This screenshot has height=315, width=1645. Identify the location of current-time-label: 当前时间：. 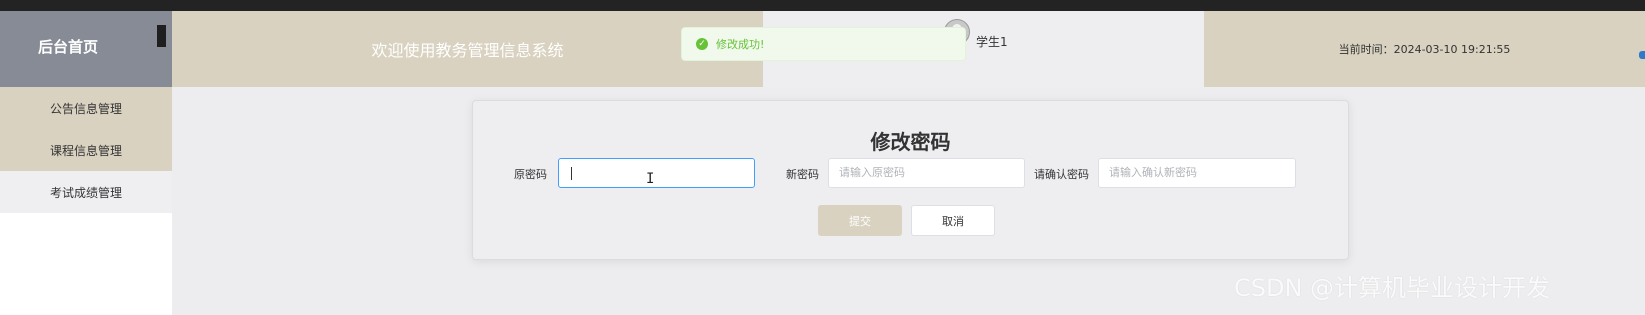
(1366, 49).